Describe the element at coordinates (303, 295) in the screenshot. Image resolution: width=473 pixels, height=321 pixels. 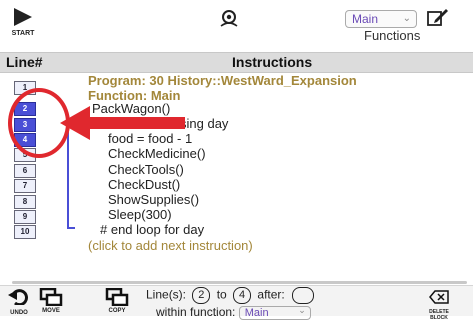
I see `after-line-input` at that location.